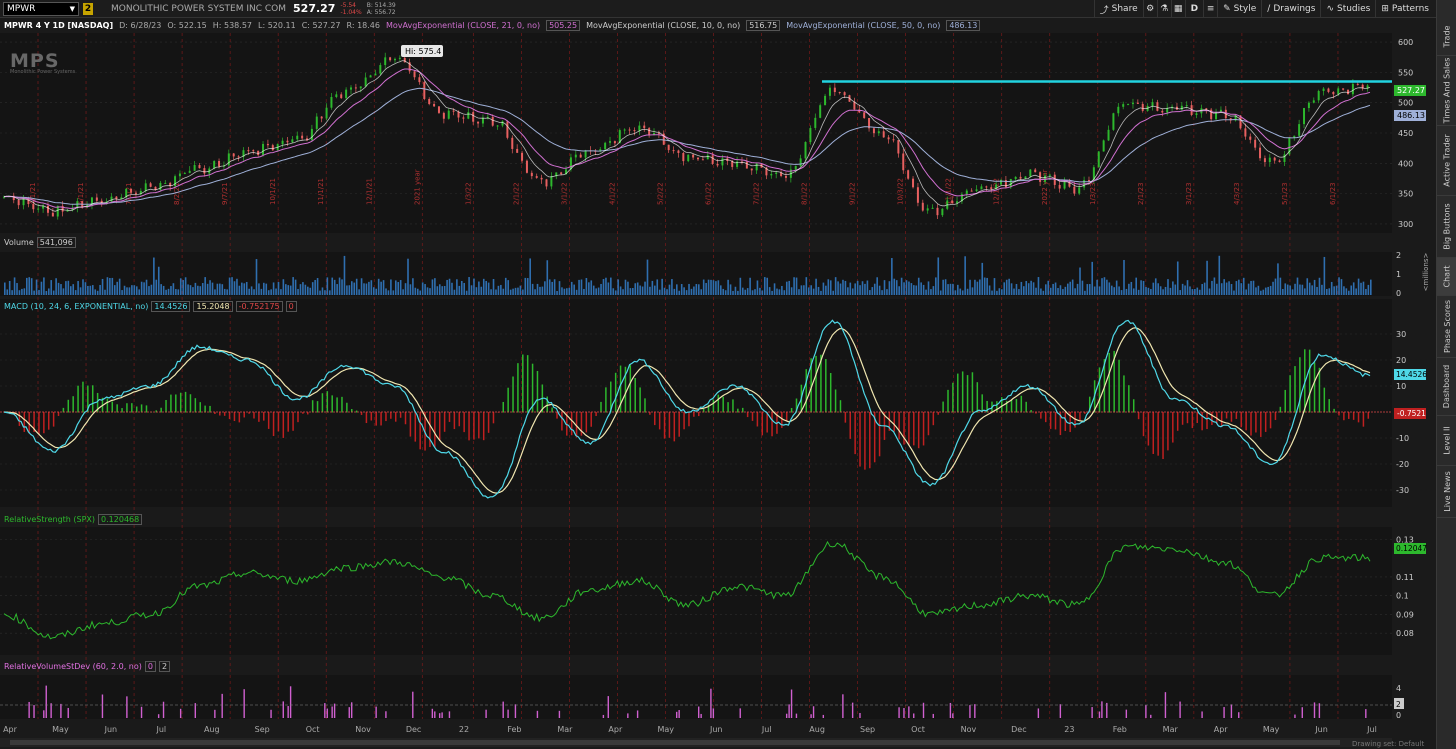  I want to click on tab-live-news: Live News, so click(1446, 492).